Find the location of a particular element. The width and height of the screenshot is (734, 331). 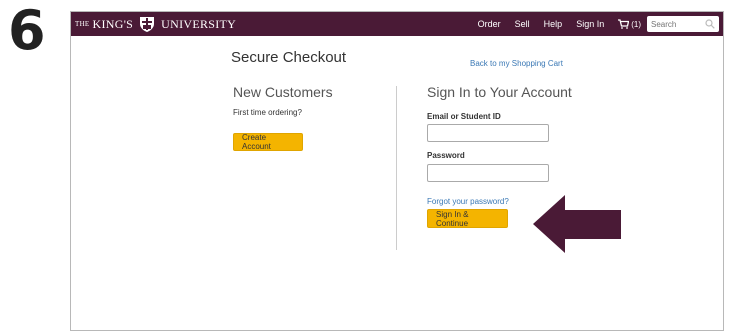

nav-sign-in: Sign In is located at coordinates (590, 24).